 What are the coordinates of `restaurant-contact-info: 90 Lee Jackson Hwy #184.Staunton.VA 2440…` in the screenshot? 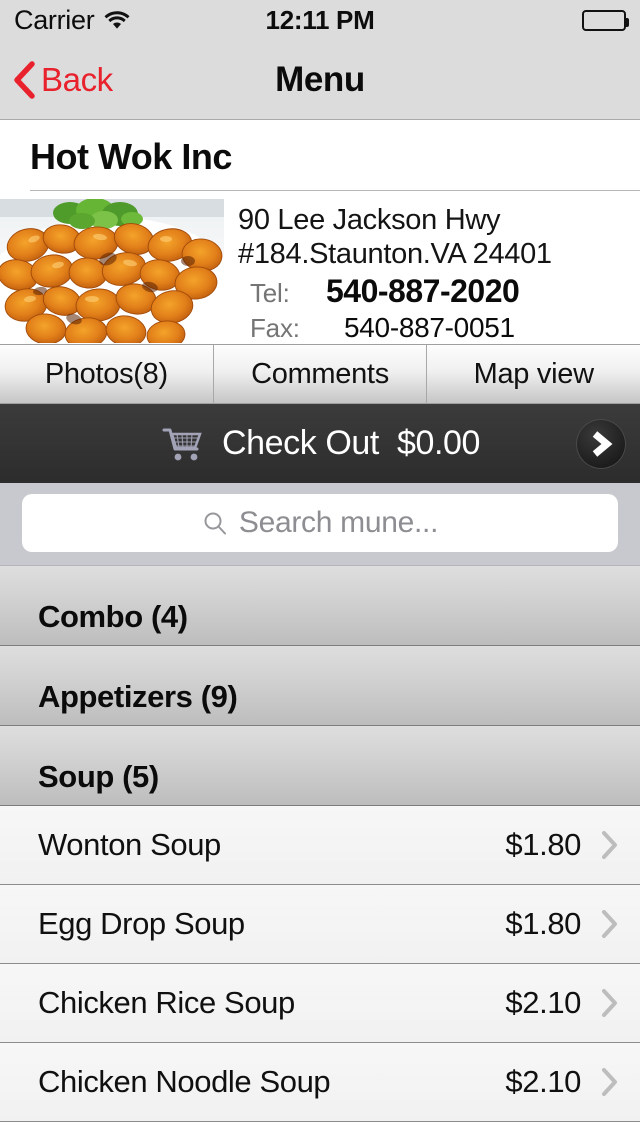 It's located at (432, 271).